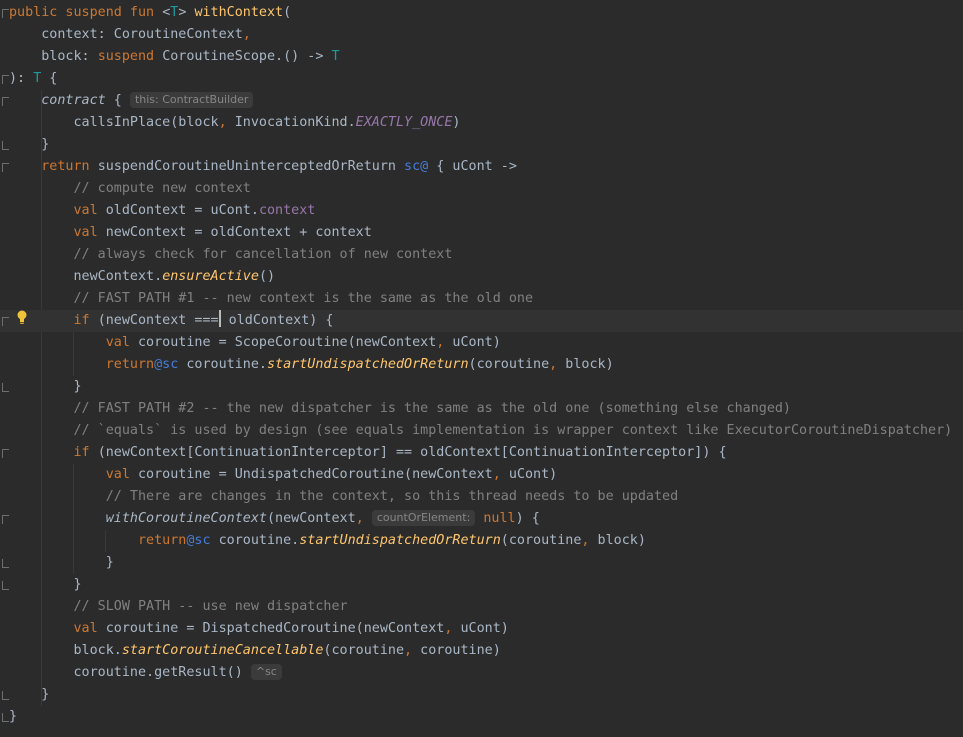  I want to click on code-token: context, so click(287, 210).